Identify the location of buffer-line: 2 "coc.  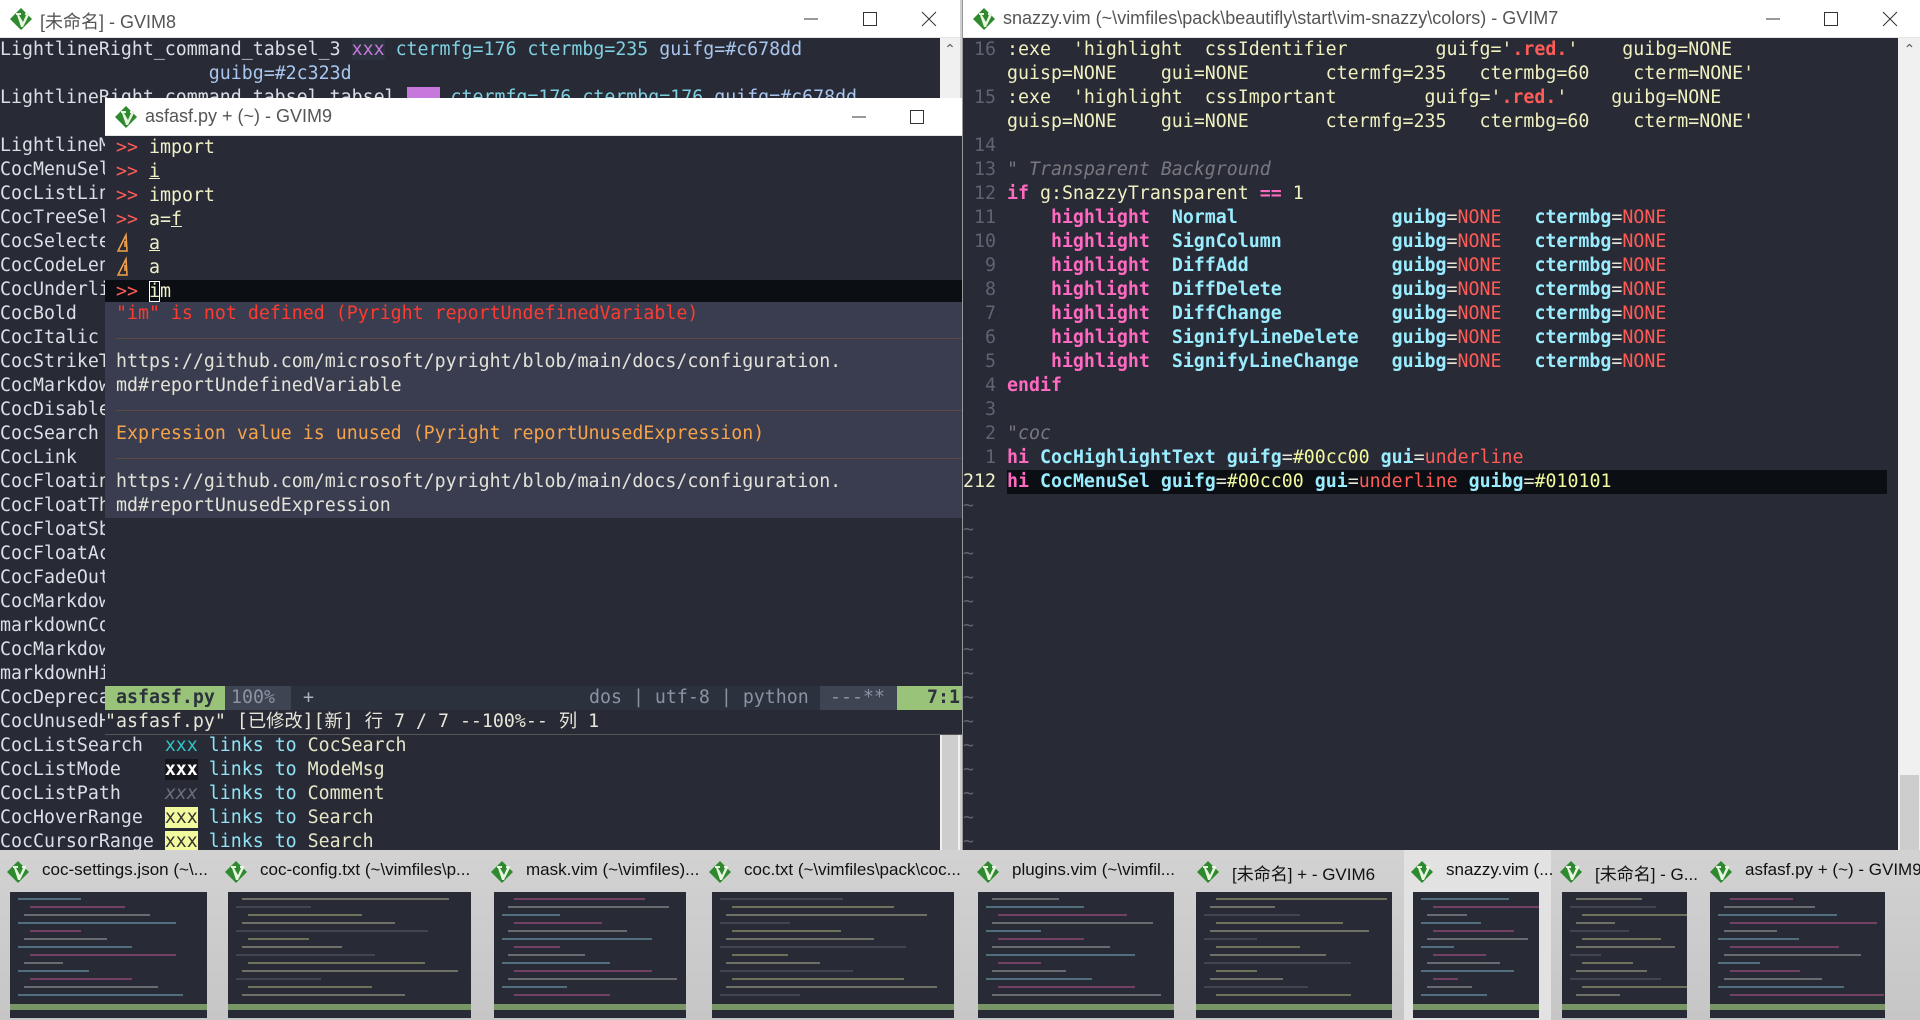
(1430, 434).